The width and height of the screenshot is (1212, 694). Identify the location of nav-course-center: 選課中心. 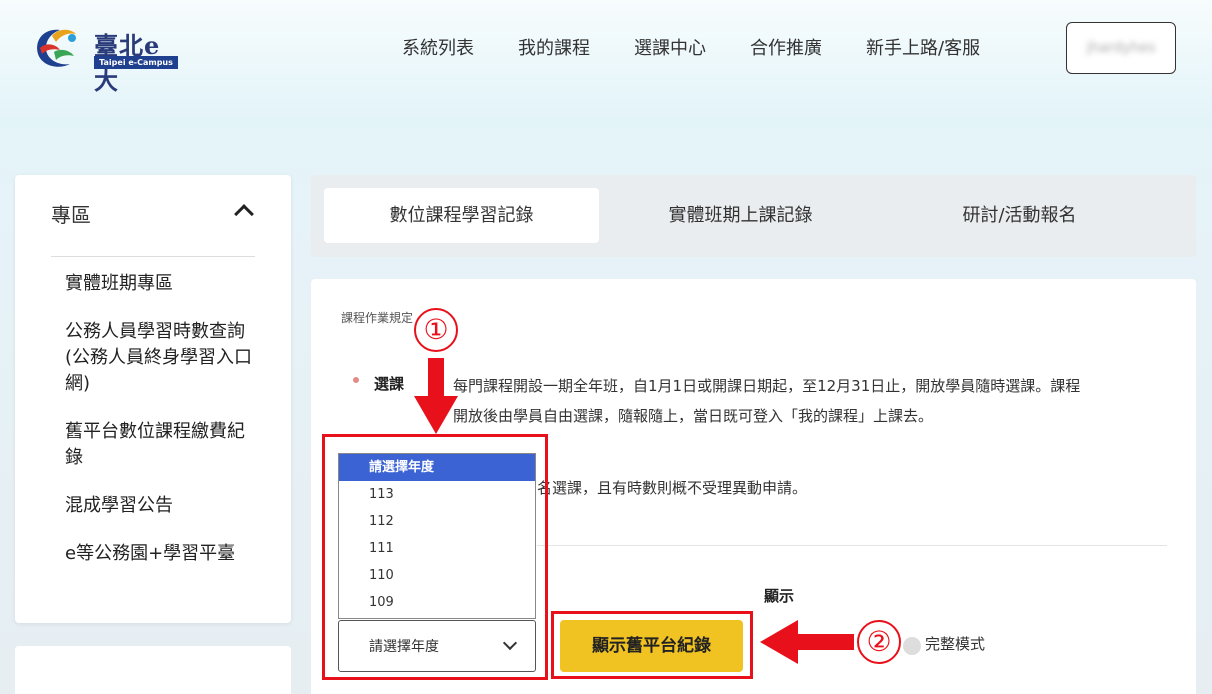
(670, 49).